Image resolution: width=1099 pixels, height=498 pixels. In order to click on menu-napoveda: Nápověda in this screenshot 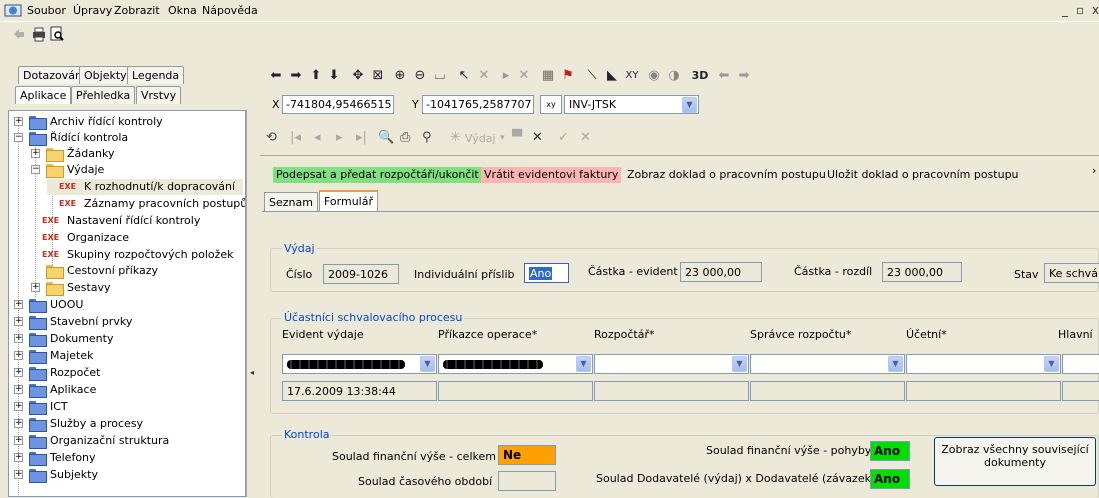, I will do `click(230, 10)`.